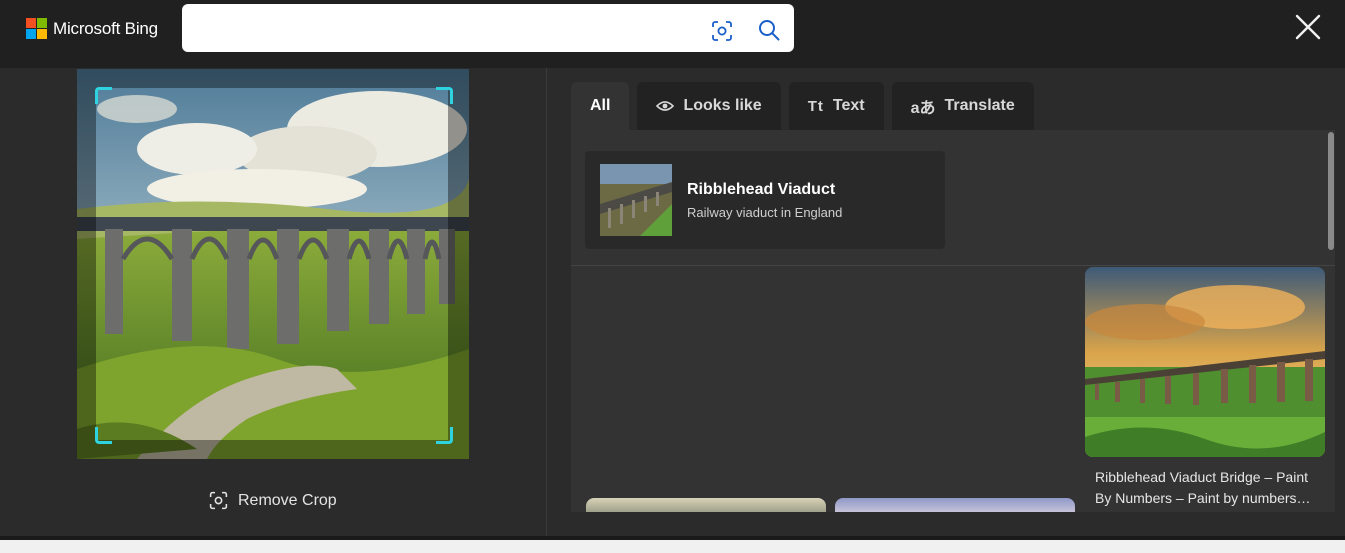 The width and height of the screenshot is (1345, 553). I want to click on bing-logo: Microsoft Bing, so click(92, 28).